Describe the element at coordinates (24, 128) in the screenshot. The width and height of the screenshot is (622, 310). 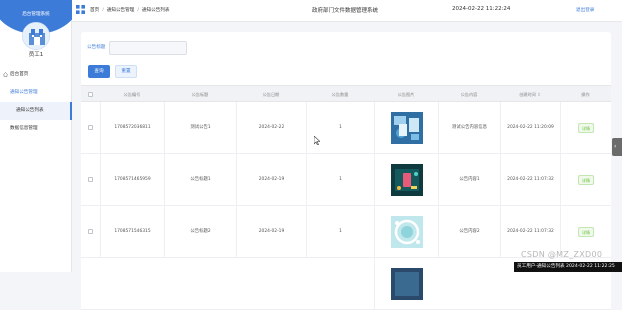
I see `sidebar-item-label: 数据信息管理` at that location.